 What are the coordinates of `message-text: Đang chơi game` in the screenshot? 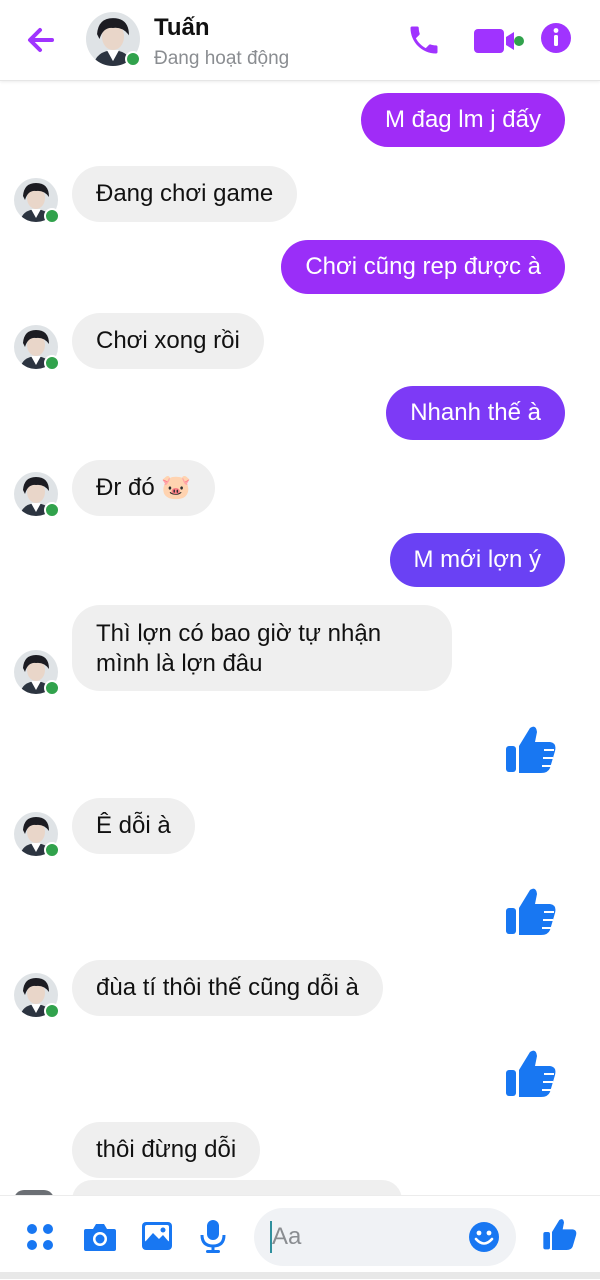 It's located at (185, 193).